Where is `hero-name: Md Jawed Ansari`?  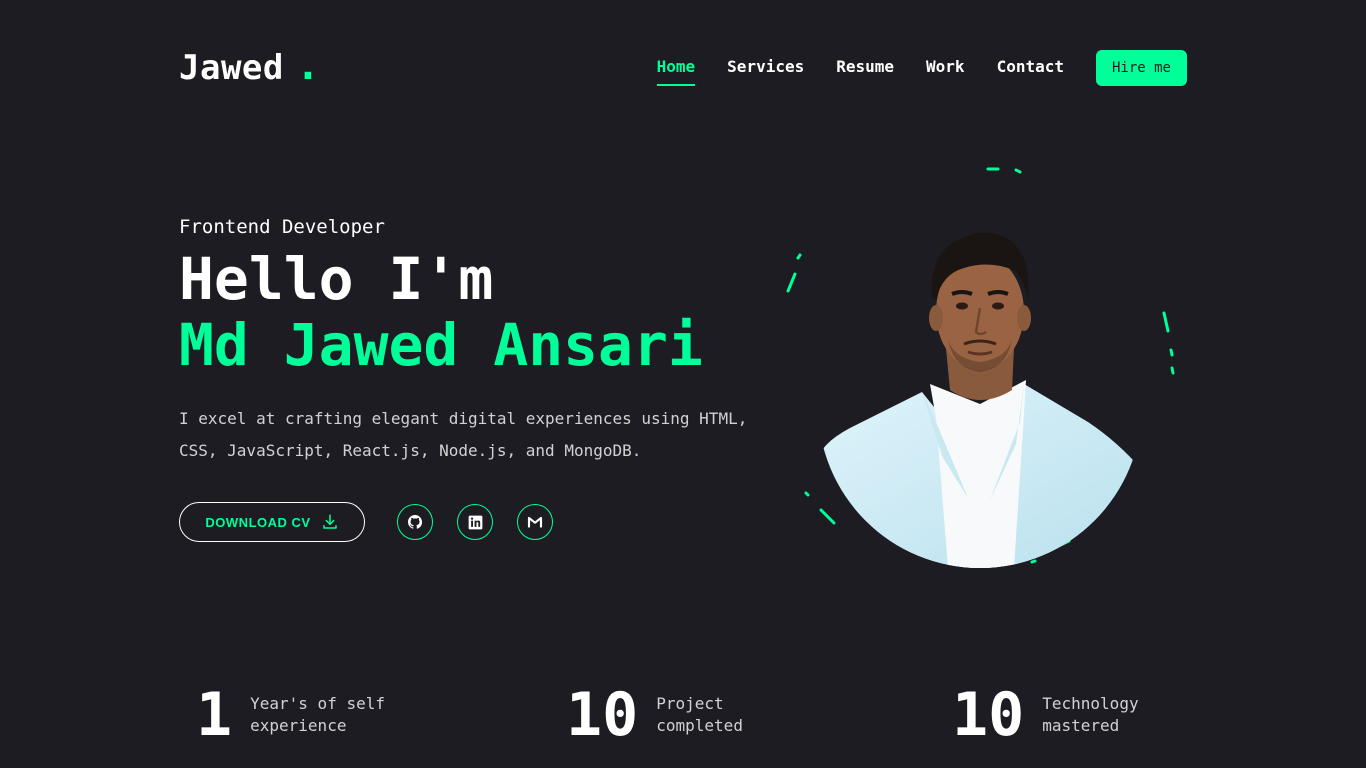
hero-name: Md Jawed Ansari is located at coordinates (441, 345).